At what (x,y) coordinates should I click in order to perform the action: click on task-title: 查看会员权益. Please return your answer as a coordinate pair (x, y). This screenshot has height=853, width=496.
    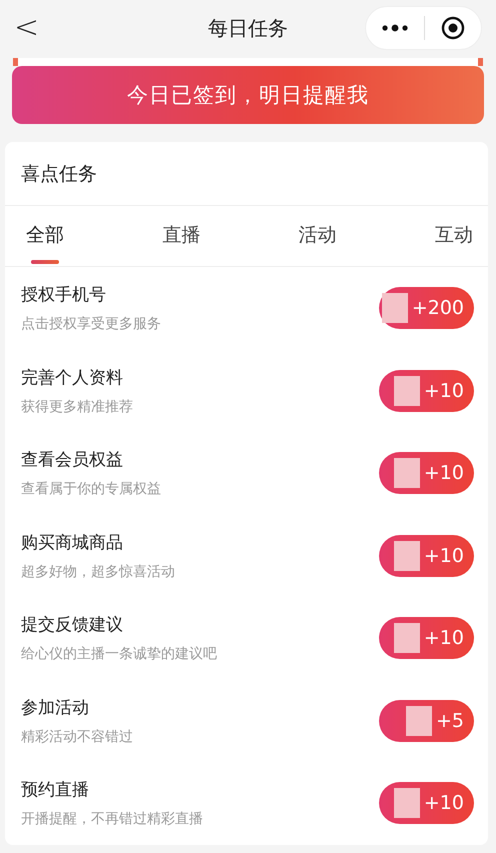
    Looking at the image, I should click on (72, 460).